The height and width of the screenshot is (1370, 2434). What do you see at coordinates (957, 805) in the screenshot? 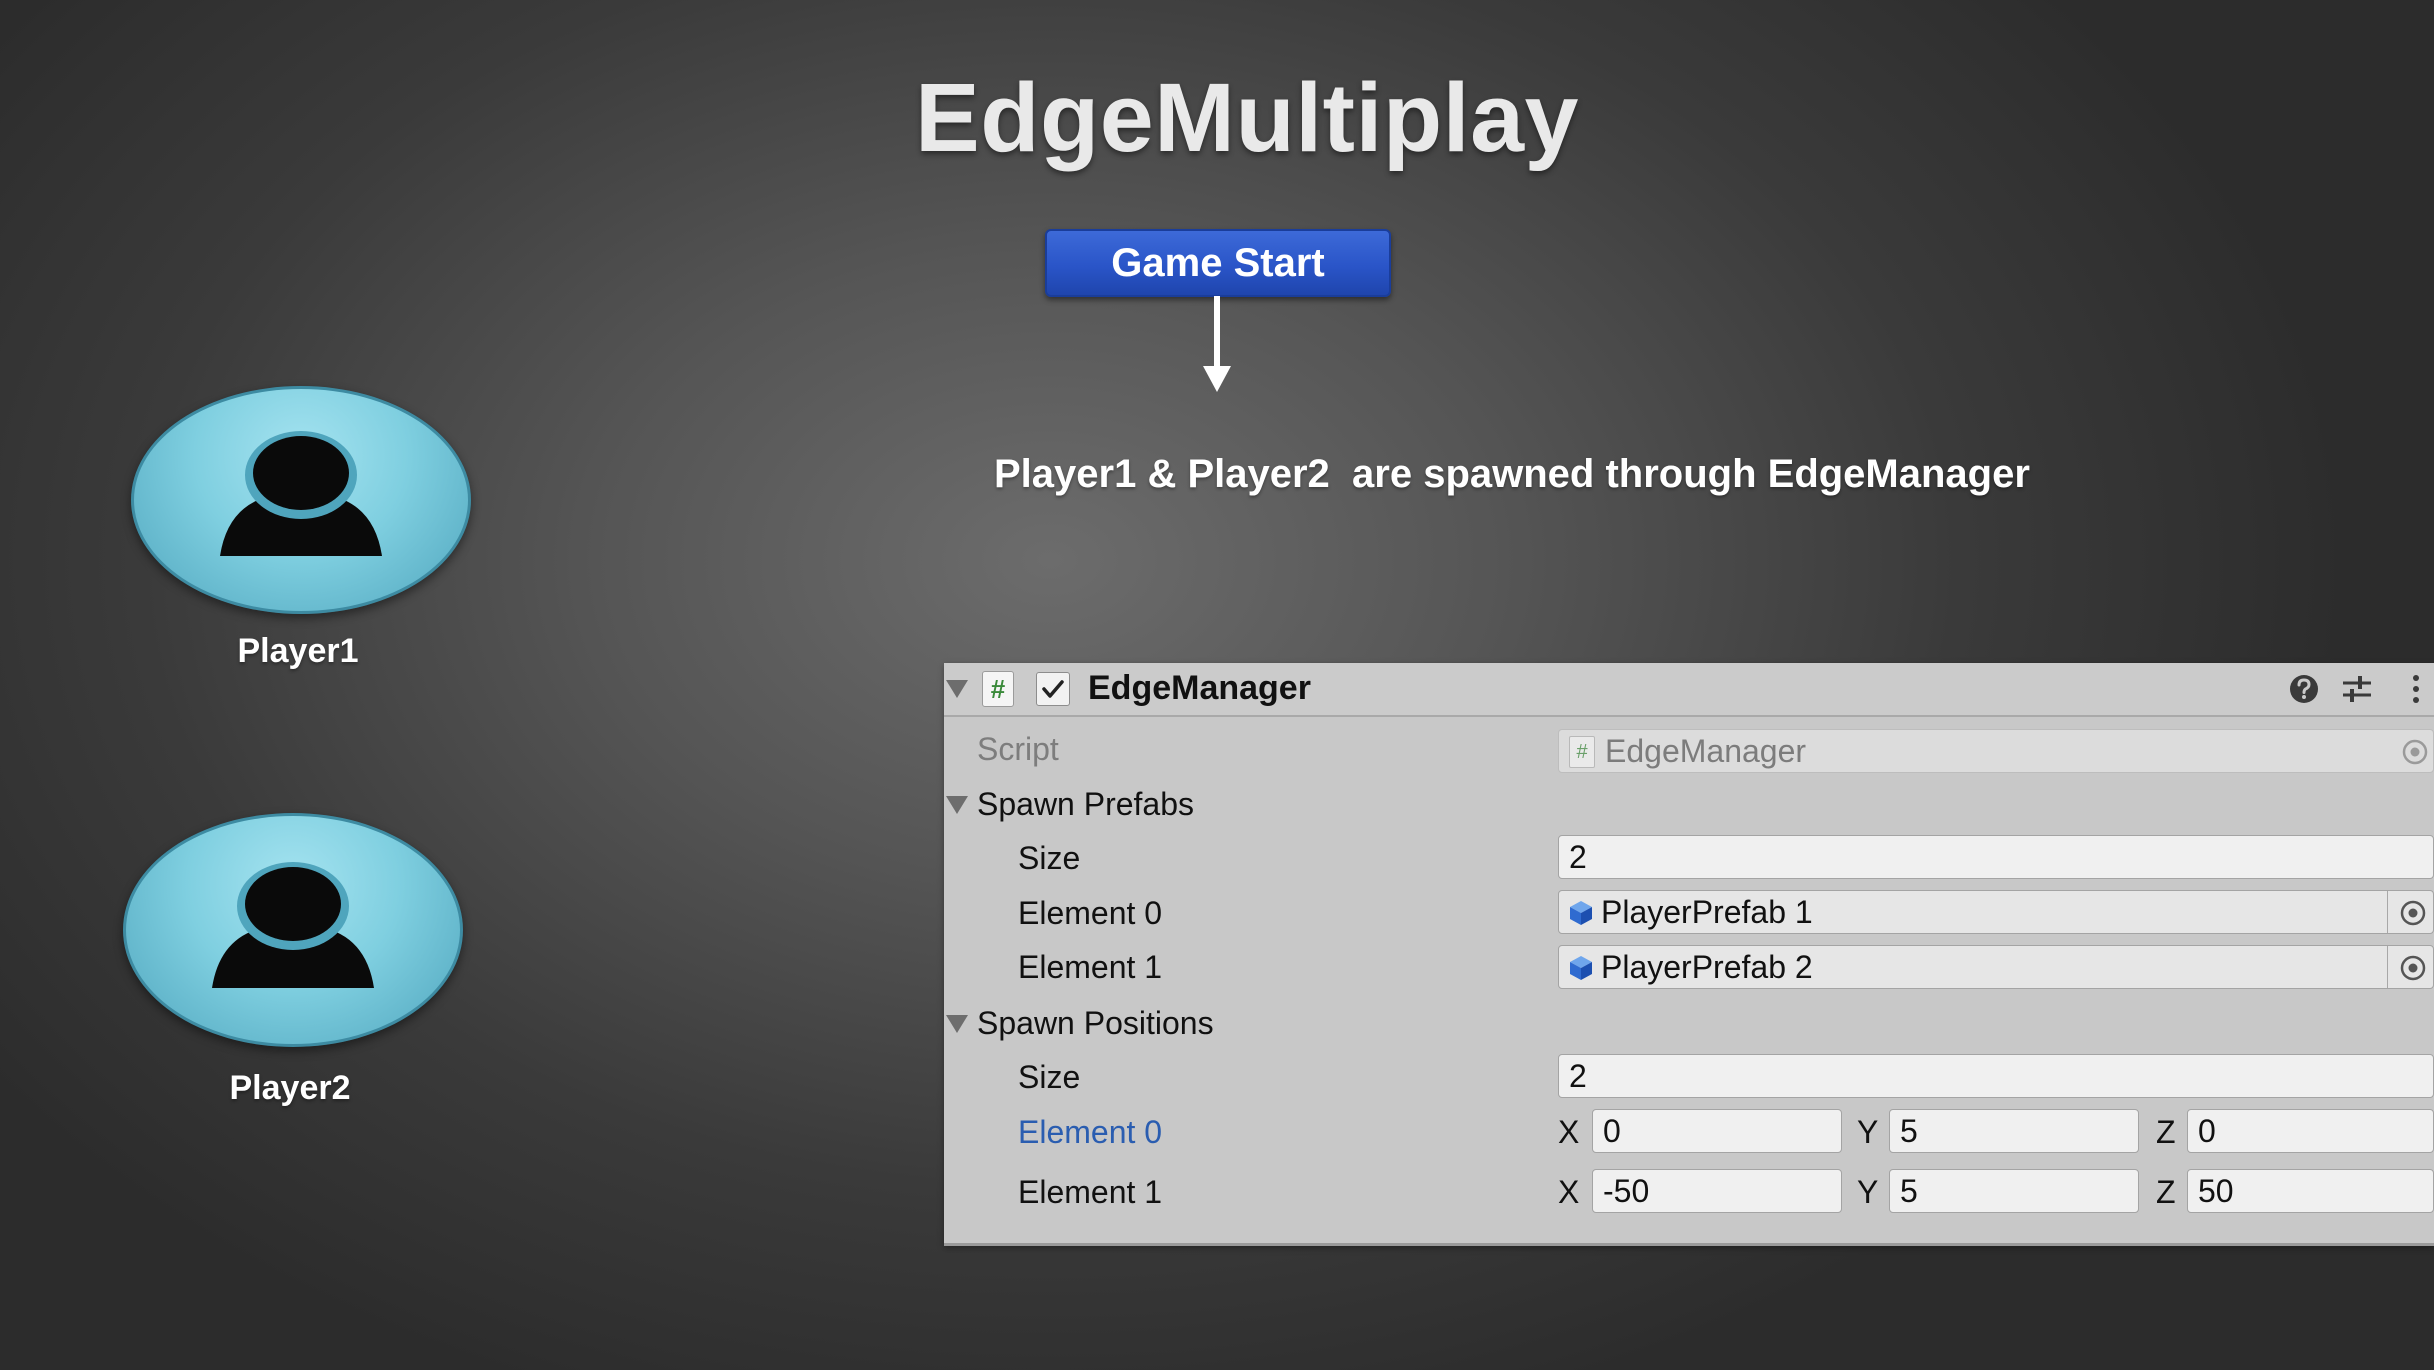
I see `spawn-prefabs-fold-icon` at bounding box center [957, 805].